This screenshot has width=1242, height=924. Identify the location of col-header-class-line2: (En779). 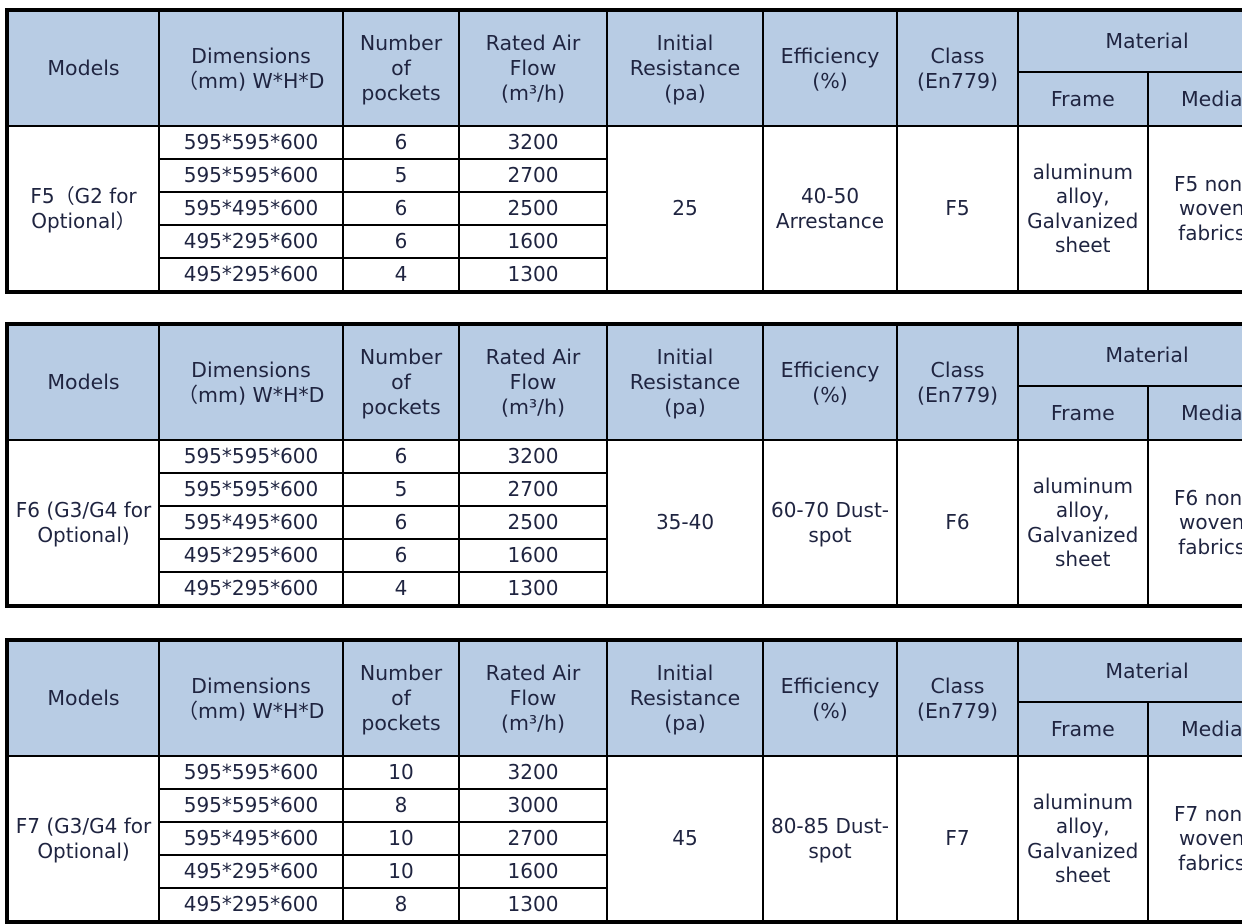
(957, 711).